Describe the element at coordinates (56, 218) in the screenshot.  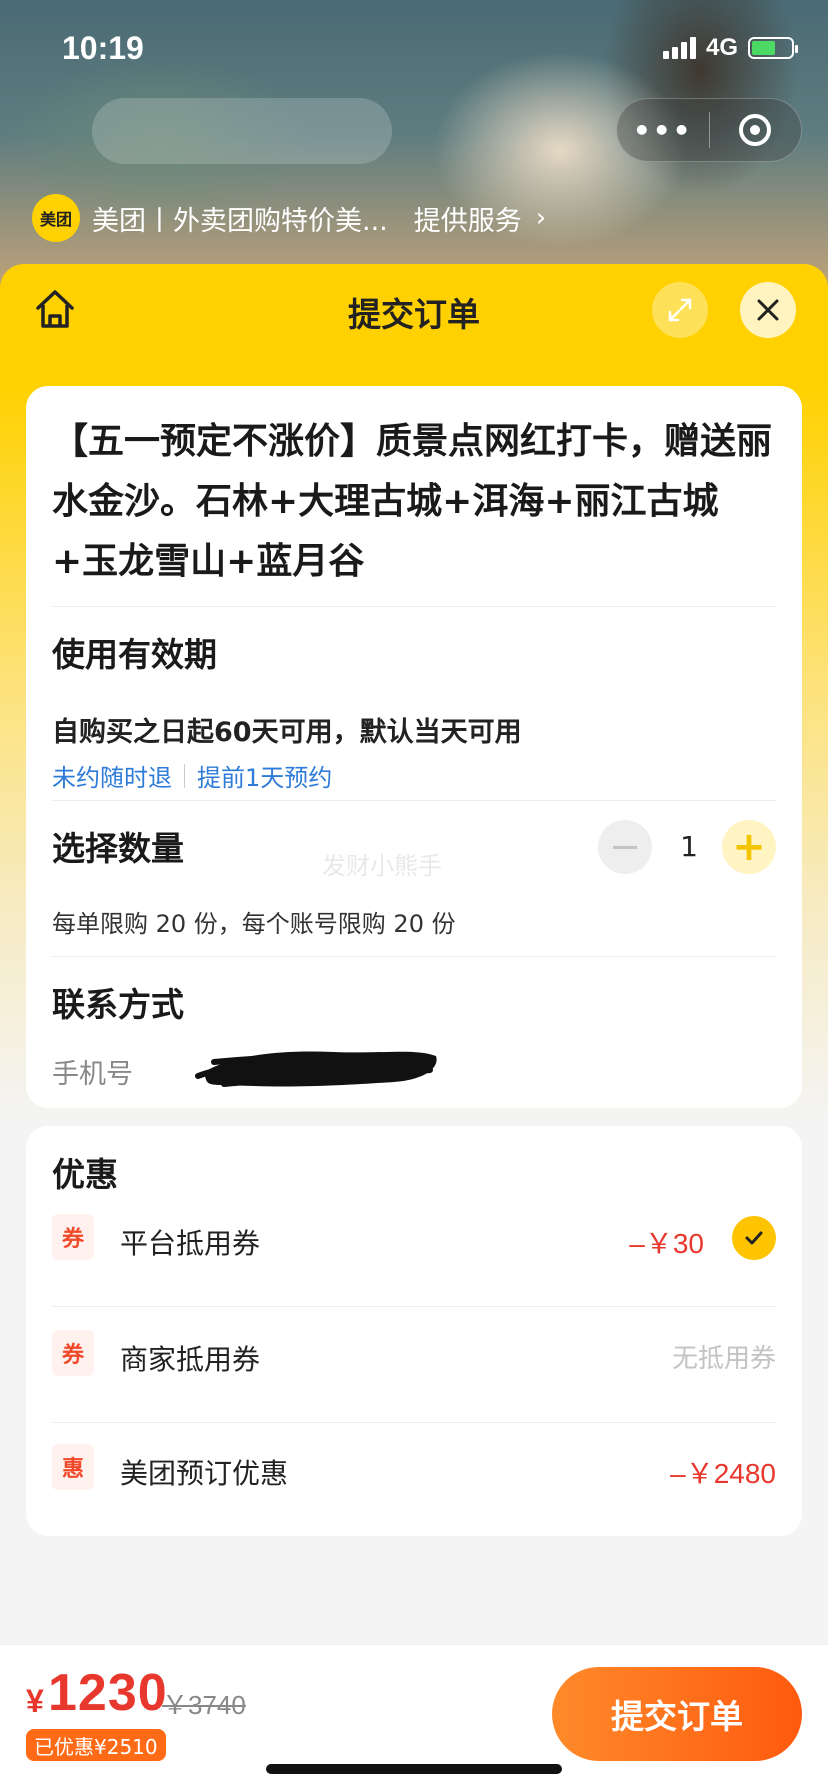
I see `meituan-logo: 美团` at that location.